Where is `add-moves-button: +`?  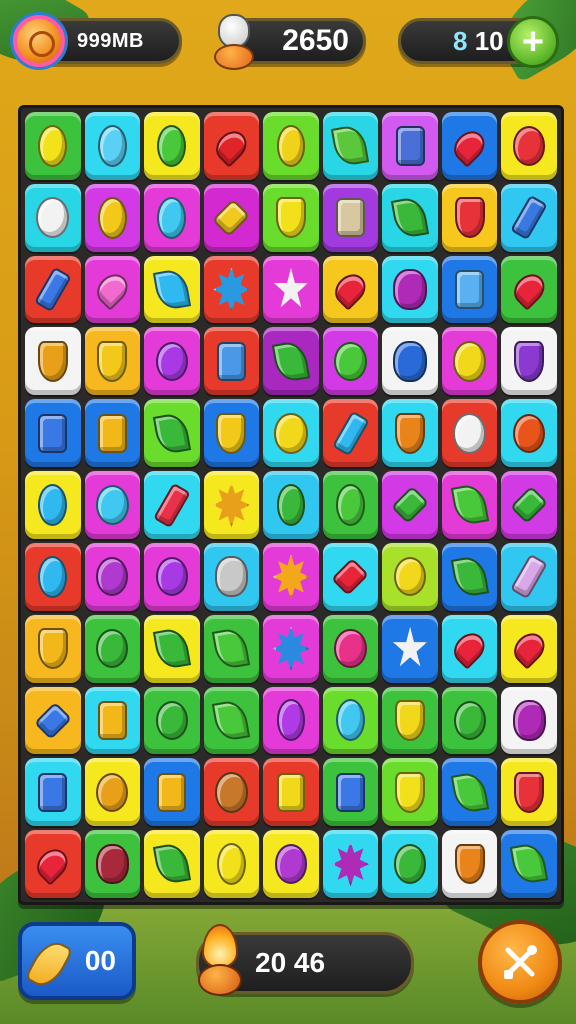
add-moves-button: + is located at coordinates (533, 42).